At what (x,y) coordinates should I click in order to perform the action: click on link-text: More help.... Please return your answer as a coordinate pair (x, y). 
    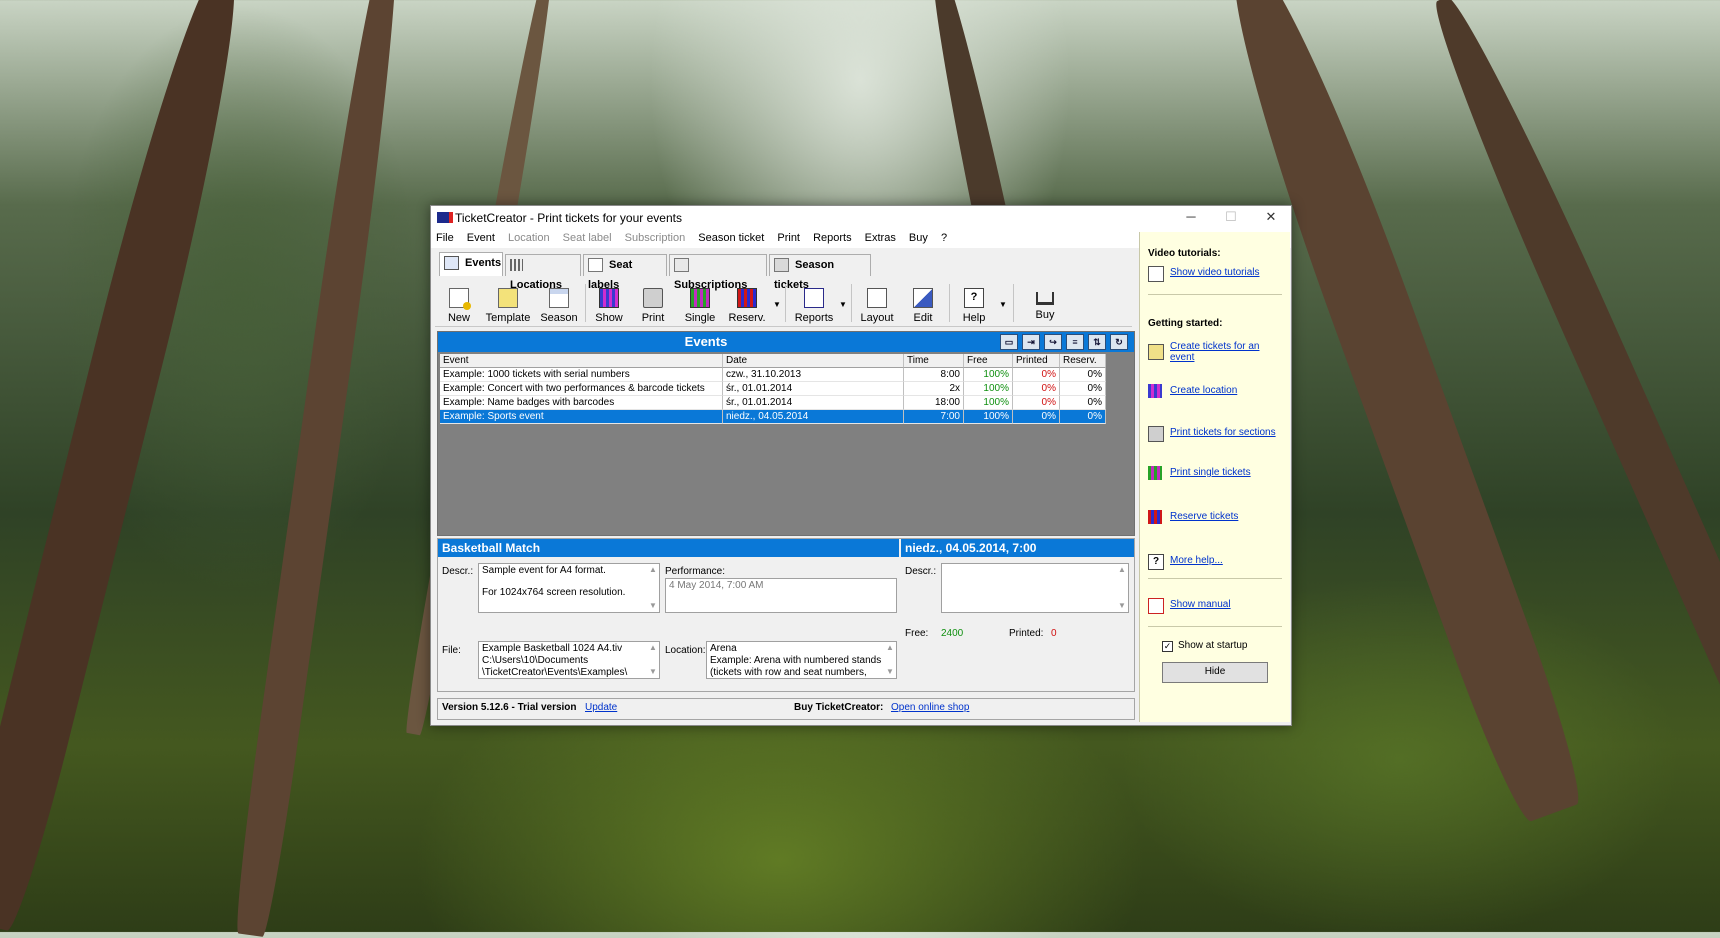
    Looking at the image, I should click on (1196, 560).